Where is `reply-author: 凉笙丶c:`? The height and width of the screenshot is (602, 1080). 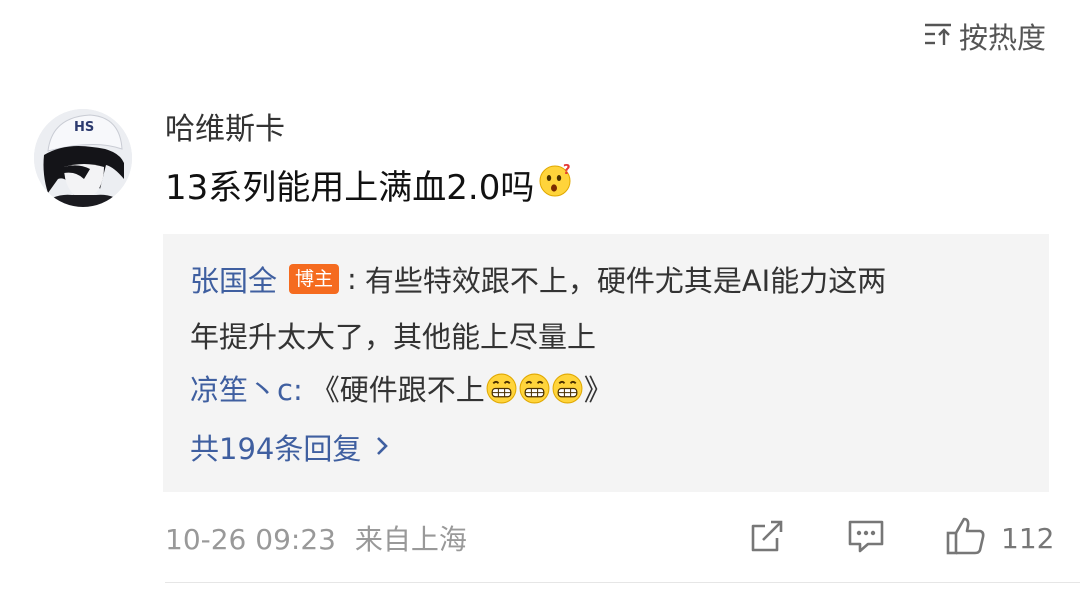
reply-author: 凉笙丶c: is located at coordinates (246, 388).